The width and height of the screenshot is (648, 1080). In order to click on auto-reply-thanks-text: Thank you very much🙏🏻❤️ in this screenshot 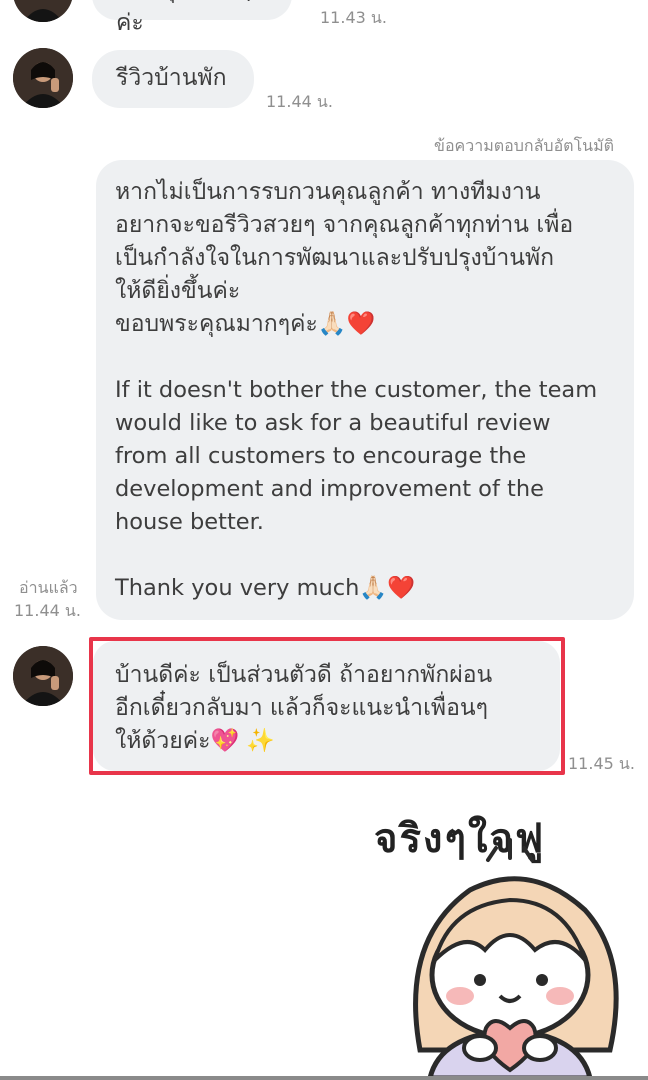, I will do `click(265, 588)`.